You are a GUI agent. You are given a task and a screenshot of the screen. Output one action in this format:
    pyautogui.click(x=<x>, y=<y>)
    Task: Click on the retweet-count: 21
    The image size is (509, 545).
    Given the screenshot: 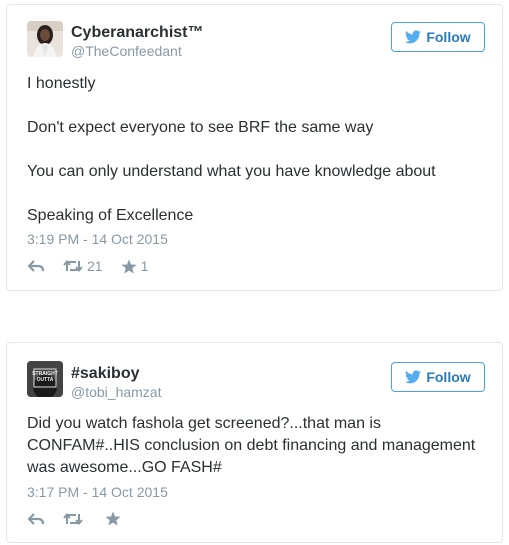 What is the action you would take?
    pyautogui.click(x=95, y=266)
    